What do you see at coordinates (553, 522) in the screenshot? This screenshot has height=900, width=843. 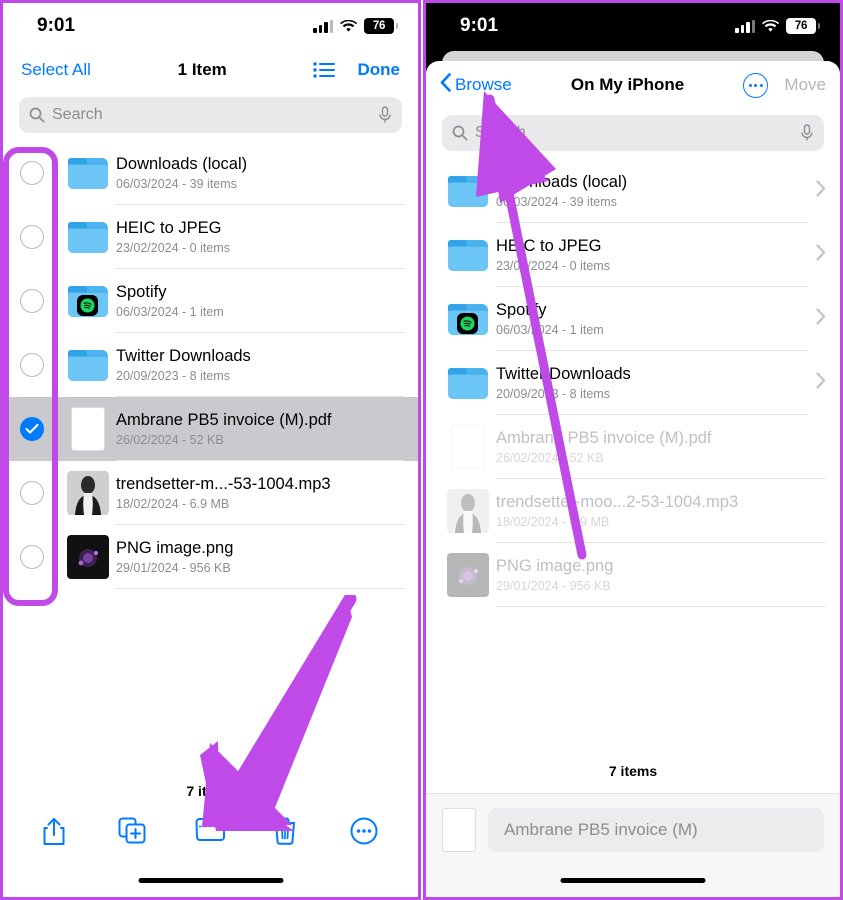 I see `file-meta: 18/02/2024 - 6.9 MB` at bounding box center [553, 522].